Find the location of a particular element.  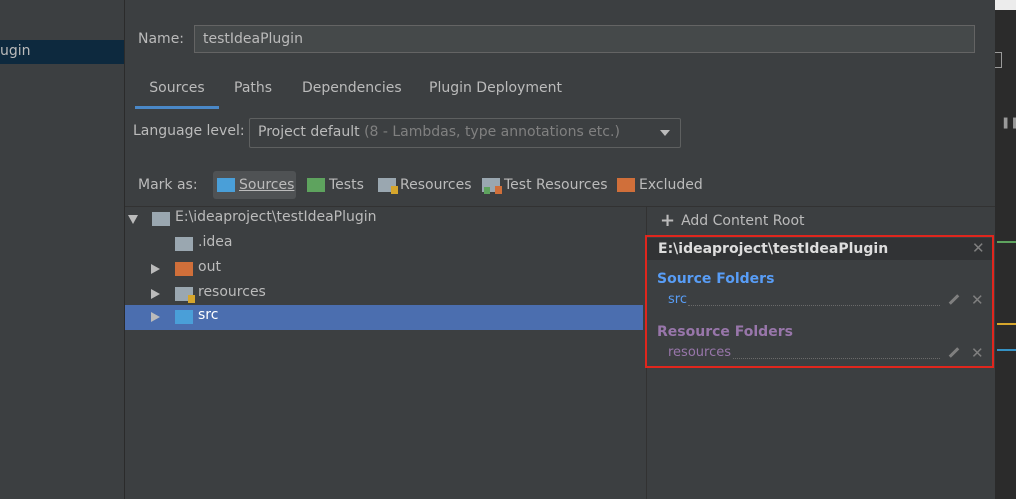

marker-green is located at coordinates (1006, 242).